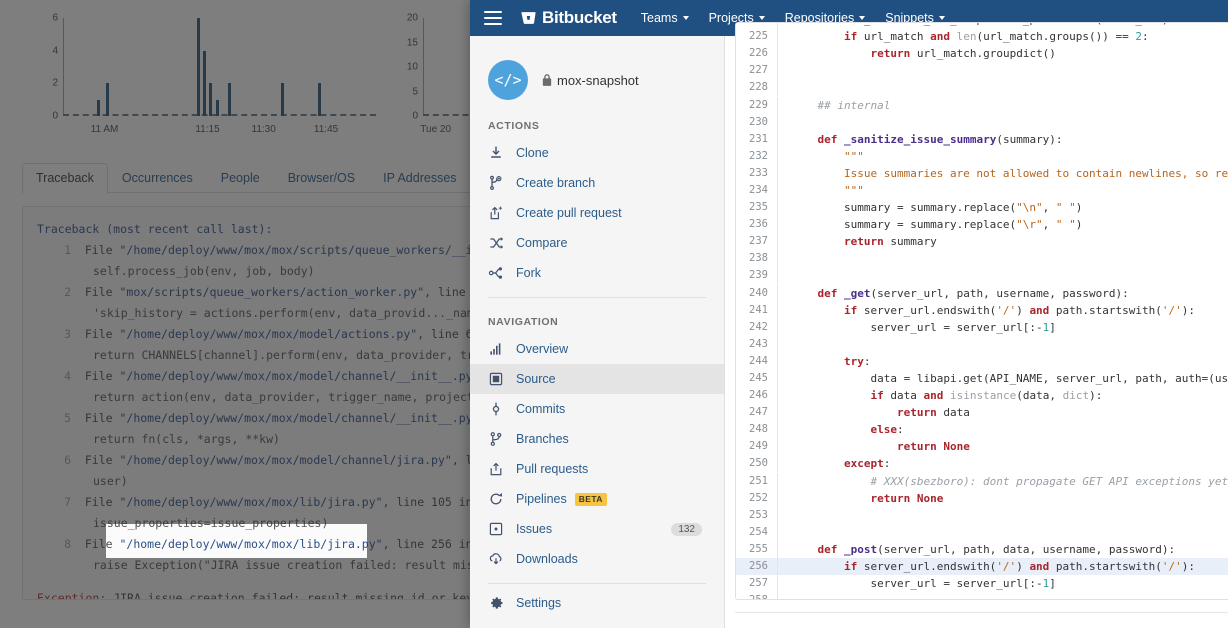 The height and width of the screenshot is (628, 1228). I want to click on code-line: 236 summary = summary.replace("\r", " "), so click(982, 225).